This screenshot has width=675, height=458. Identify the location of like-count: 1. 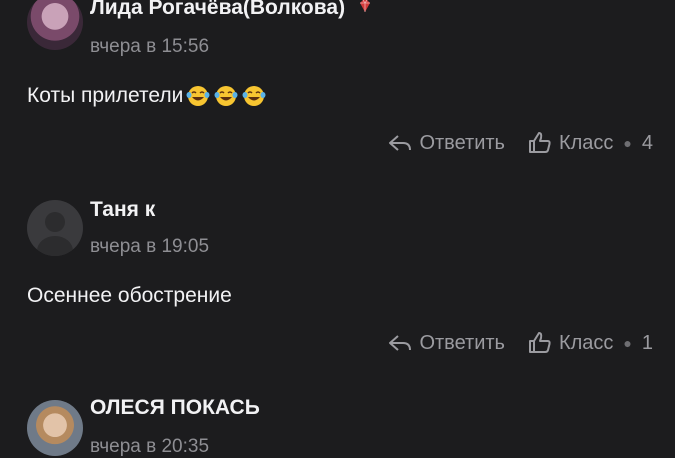
(647, 343).